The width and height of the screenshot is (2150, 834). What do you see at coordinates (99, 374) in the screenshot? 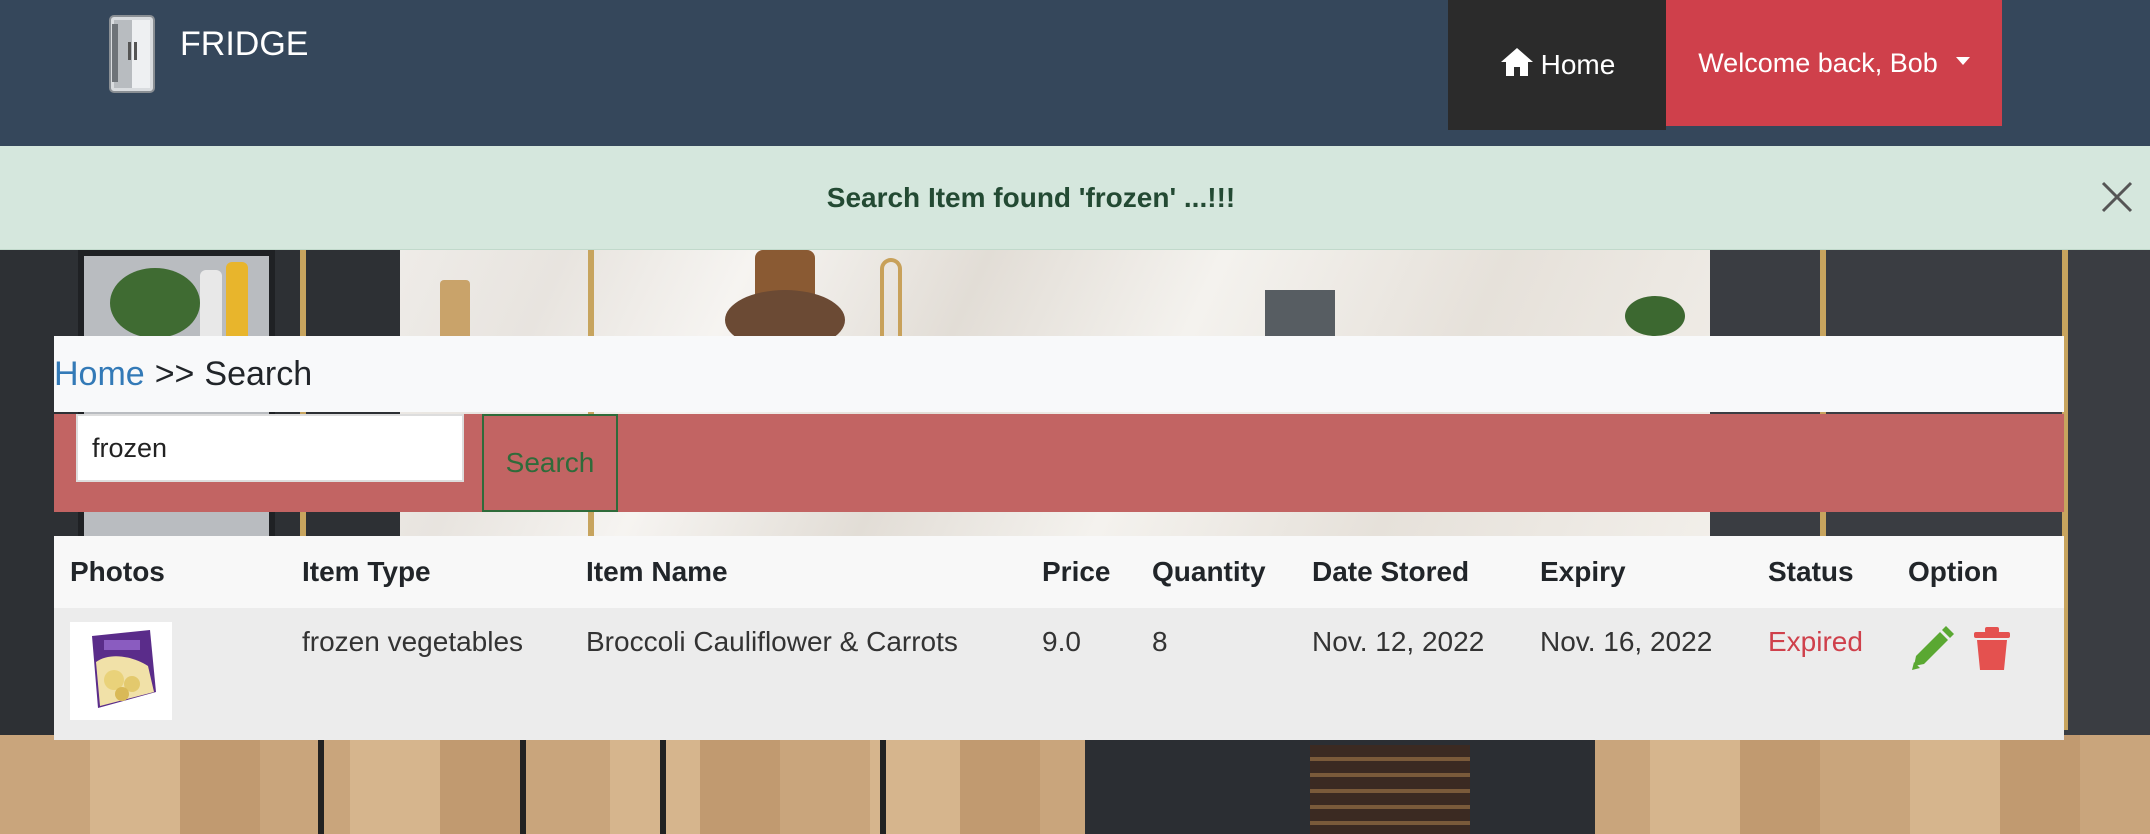
I see `breadcrumb-home-link: Home` at bounding box center [99, 374].